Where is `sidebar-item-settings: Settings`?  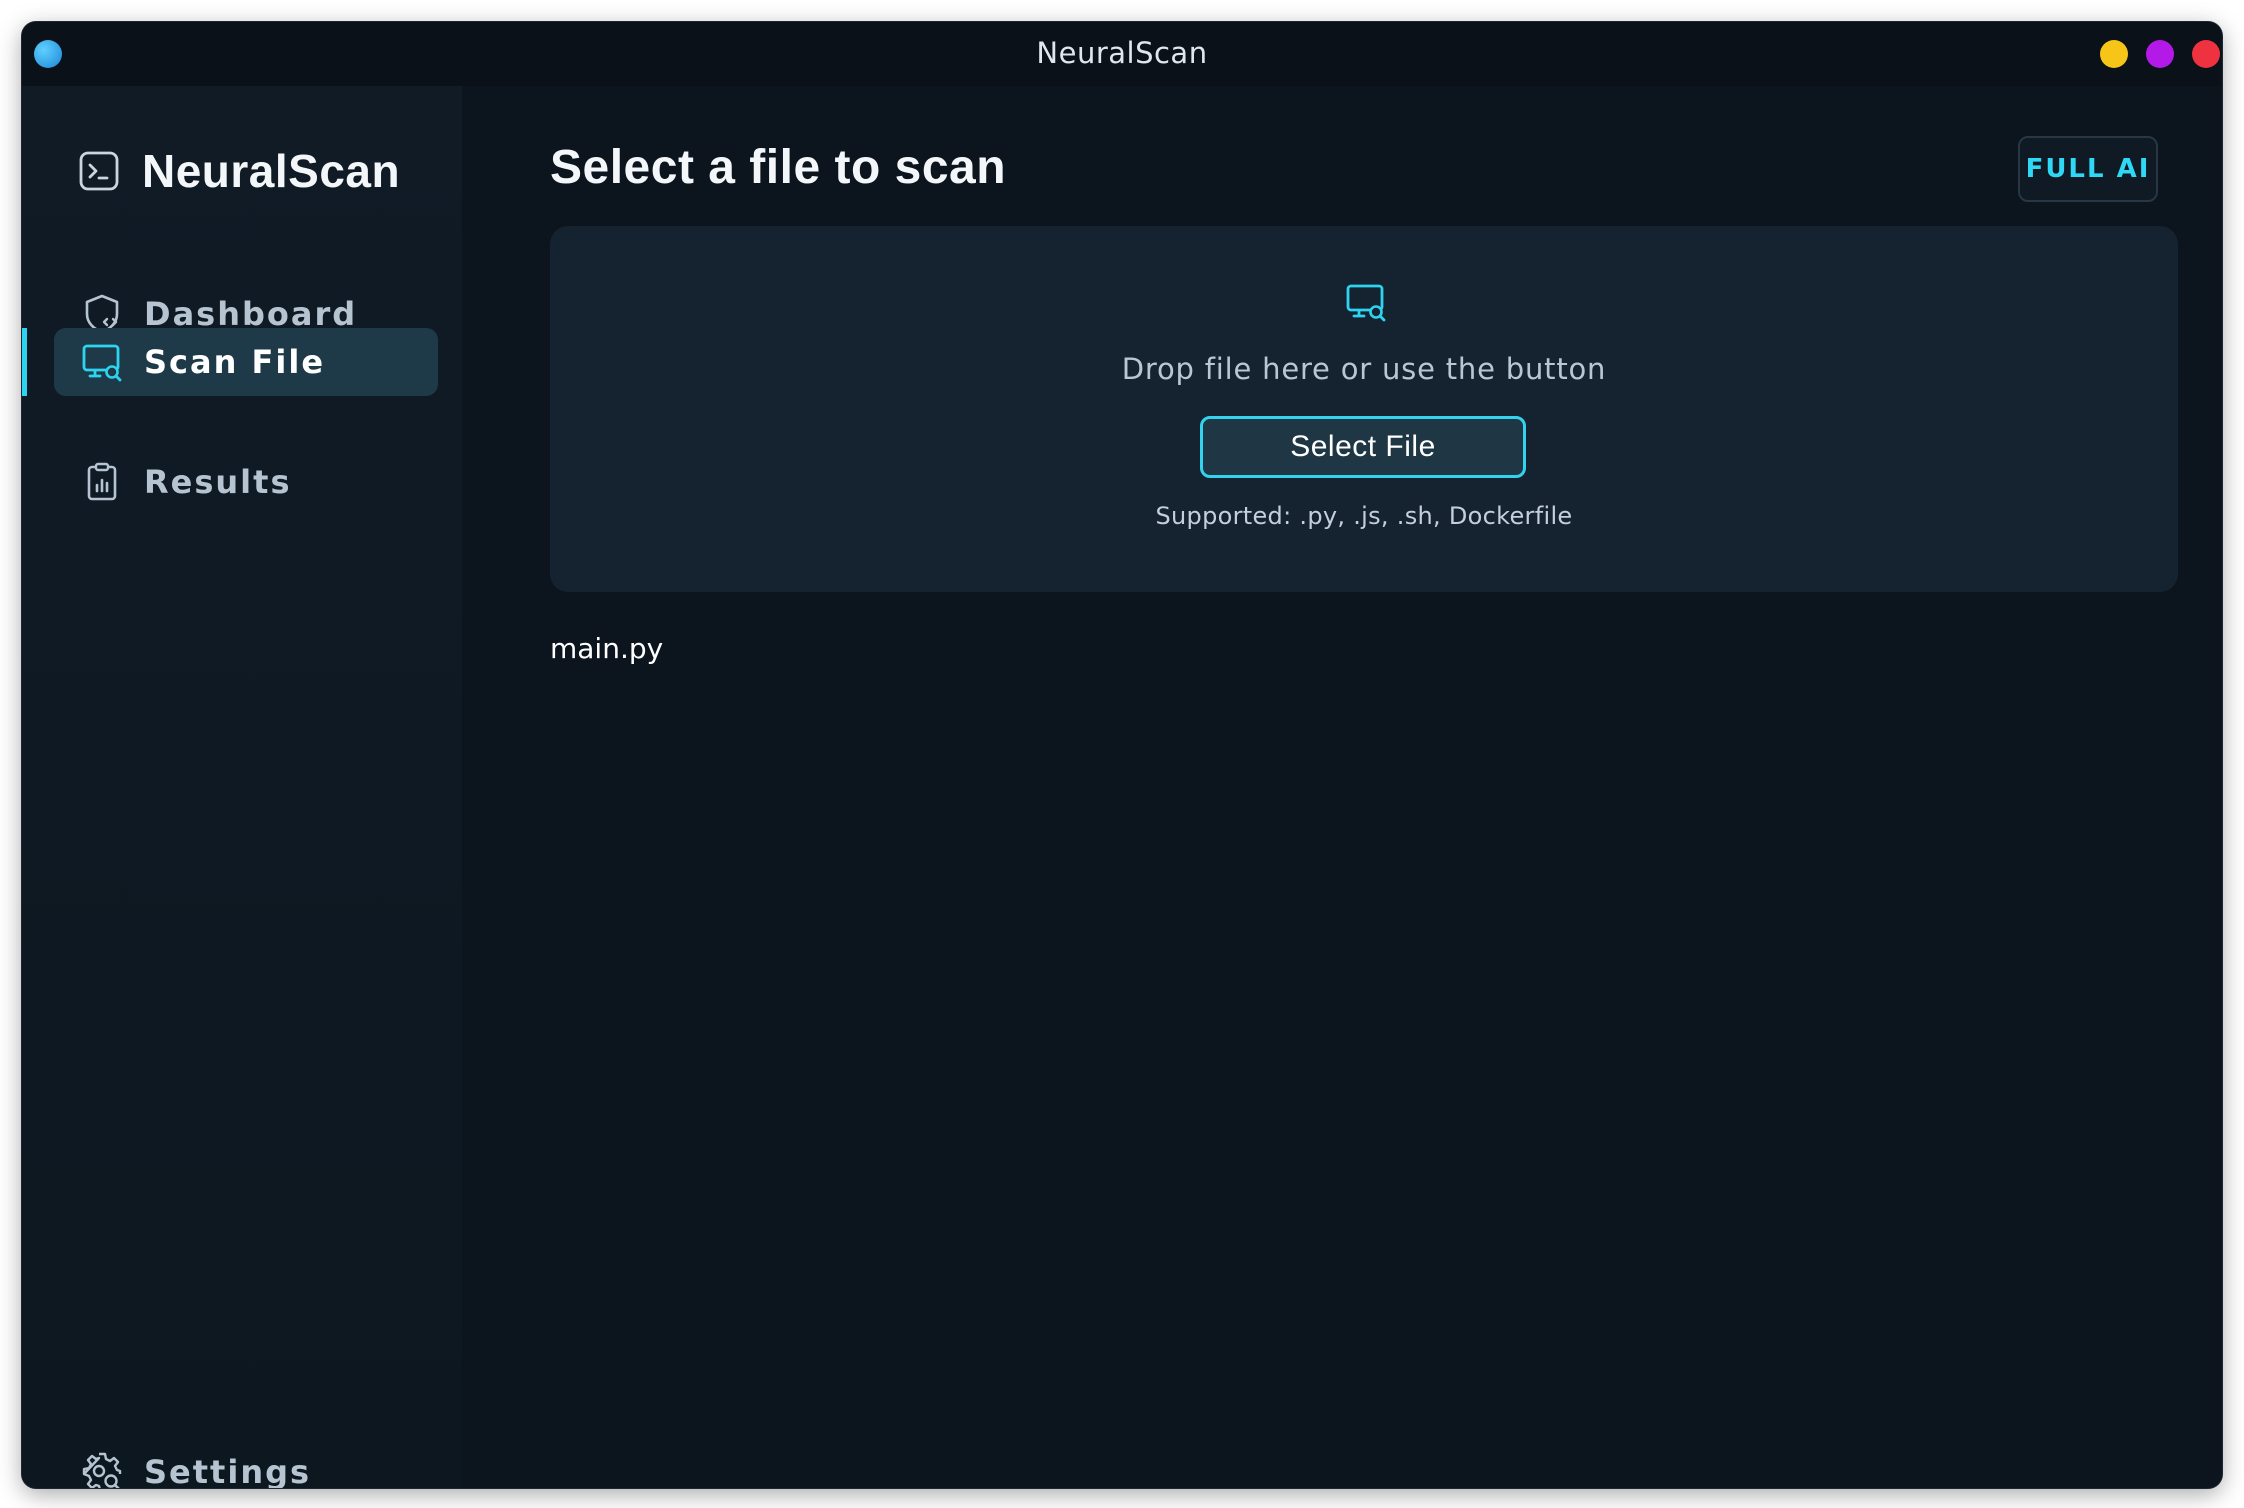
sidebar-item-settings: Settings is located at coordinates (246, 1463).